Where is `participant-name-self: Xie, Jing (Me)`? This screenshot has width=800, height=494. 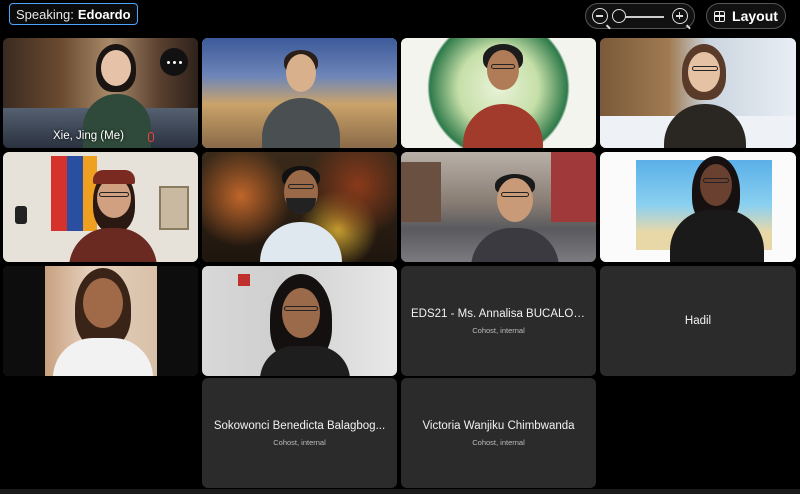 participant-name-self: Xie, Jing (Me) is located at coordinates (88, 136).